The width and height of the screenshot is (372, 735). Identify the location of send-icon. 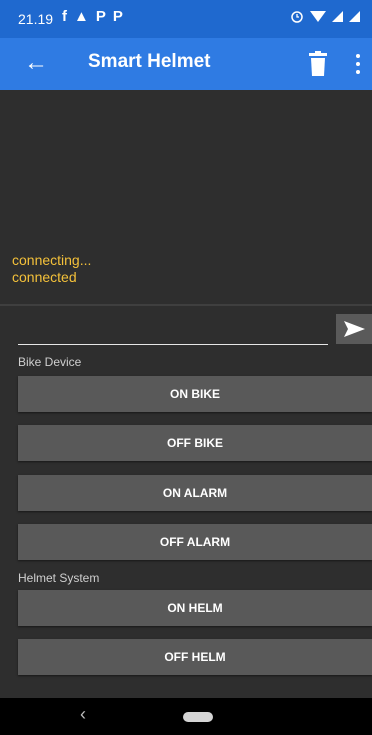
(354, 329).